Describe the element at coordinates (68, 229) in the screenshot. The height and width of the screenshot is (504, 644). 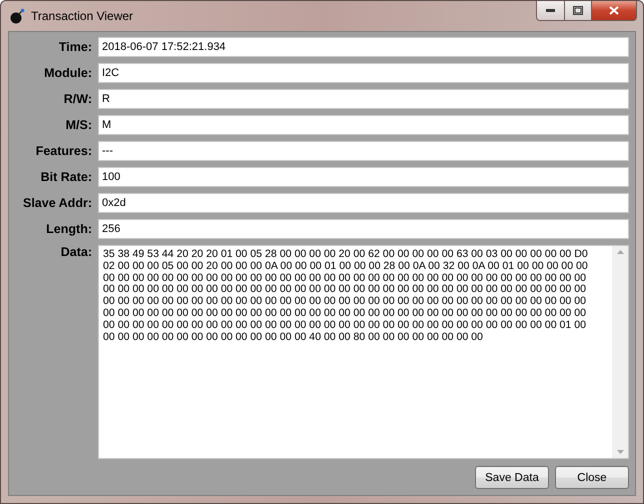
I see `field-label: Length:` at that location.